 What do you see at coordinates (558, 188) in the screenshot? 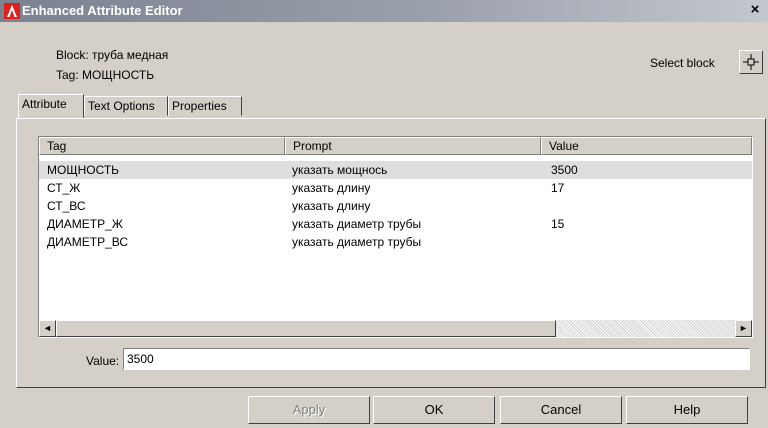
I see `value-cell: 17` at bounding box center [558, 188].